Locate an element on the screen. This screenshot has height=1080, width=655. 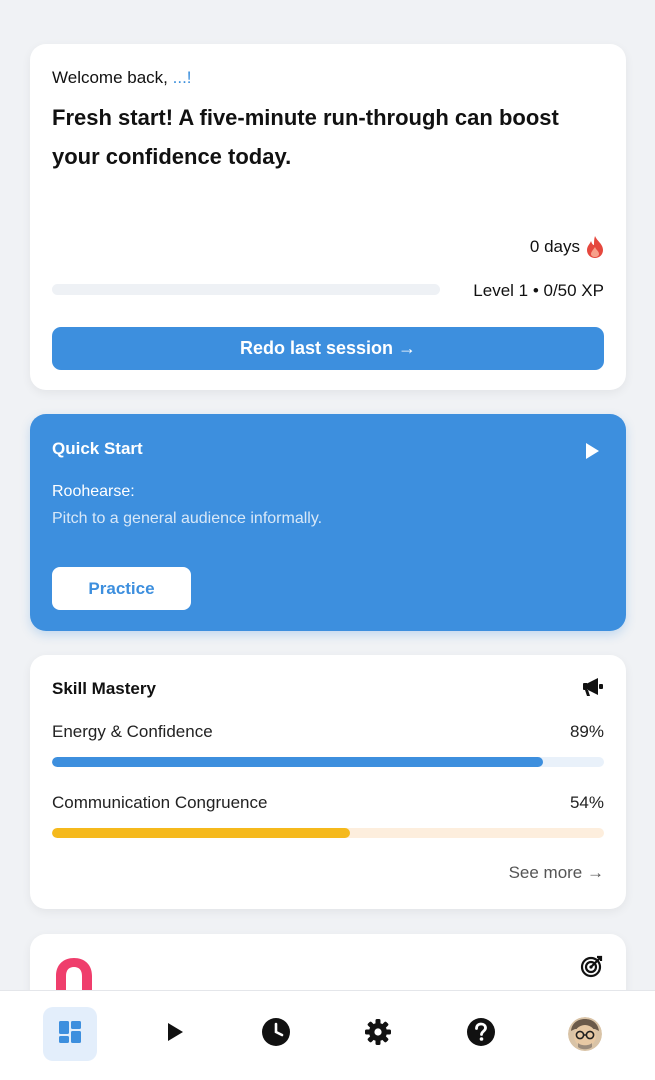
megaphone-icon is located at coordinates (593, 689).